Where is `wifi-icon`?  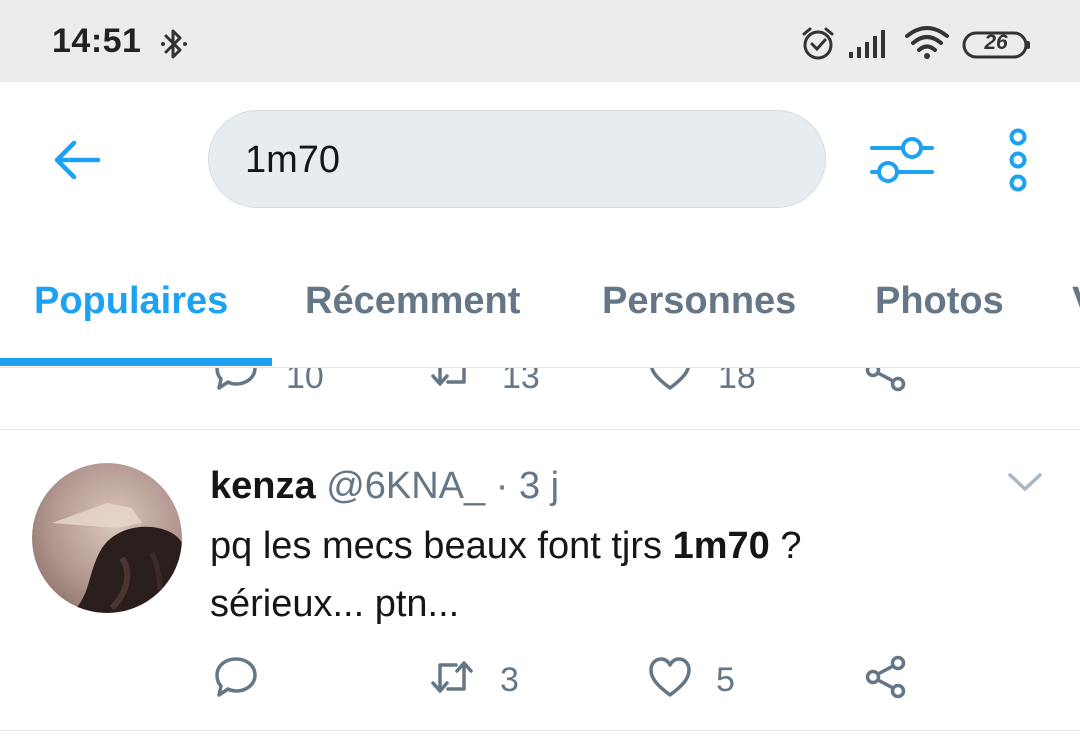 wifi-icon is located at coordinates (927, 42).